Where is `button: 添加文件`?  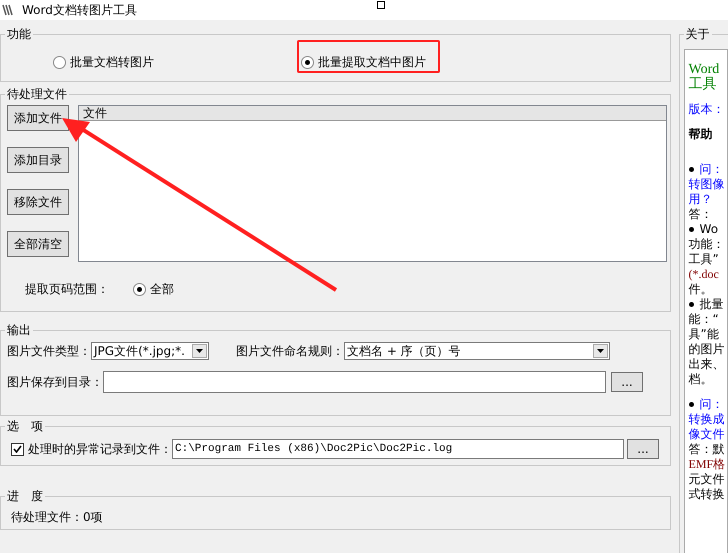 button: 添加文件 is located at coordinates (38, 118).